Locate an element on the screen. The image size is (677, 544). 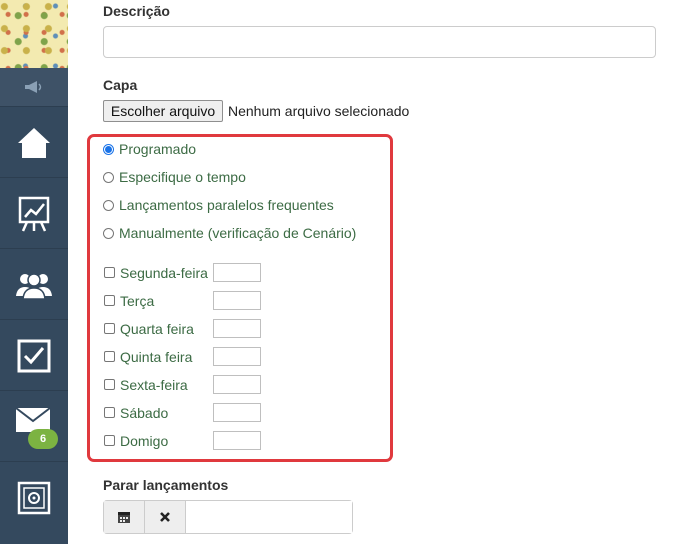
radio-option-paralelos: Lançamentos paralelos frequentes is located at coordinates (218, 205).